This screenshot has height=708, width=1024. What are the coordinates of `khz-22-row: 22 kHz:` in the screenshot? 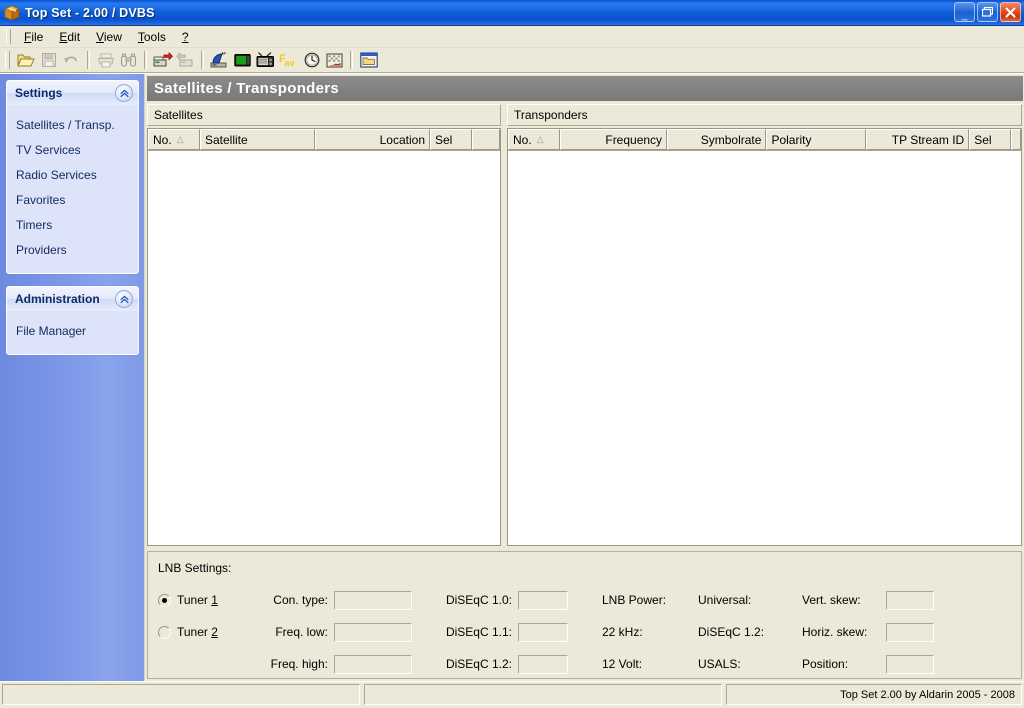 It's located at (650, 632).